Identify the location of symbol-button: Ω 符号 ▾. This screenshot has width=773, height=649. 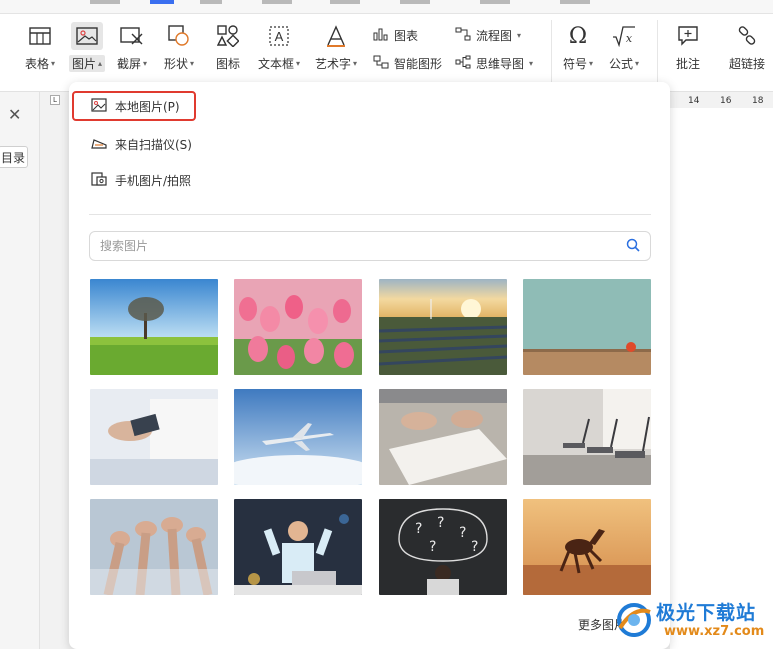
(578, 51).